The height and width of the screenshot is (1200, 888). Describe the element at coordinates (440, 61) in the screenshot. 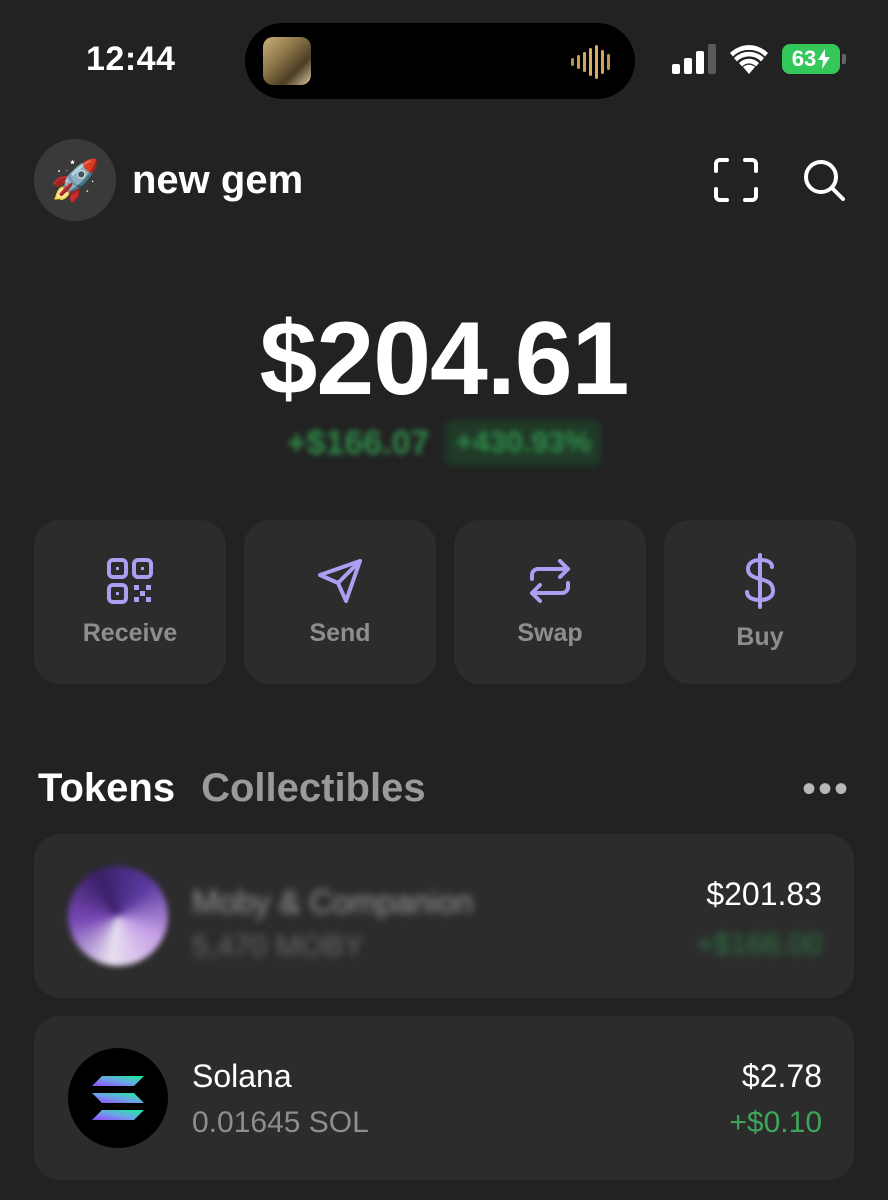

I see `dynamic-island` at that location.